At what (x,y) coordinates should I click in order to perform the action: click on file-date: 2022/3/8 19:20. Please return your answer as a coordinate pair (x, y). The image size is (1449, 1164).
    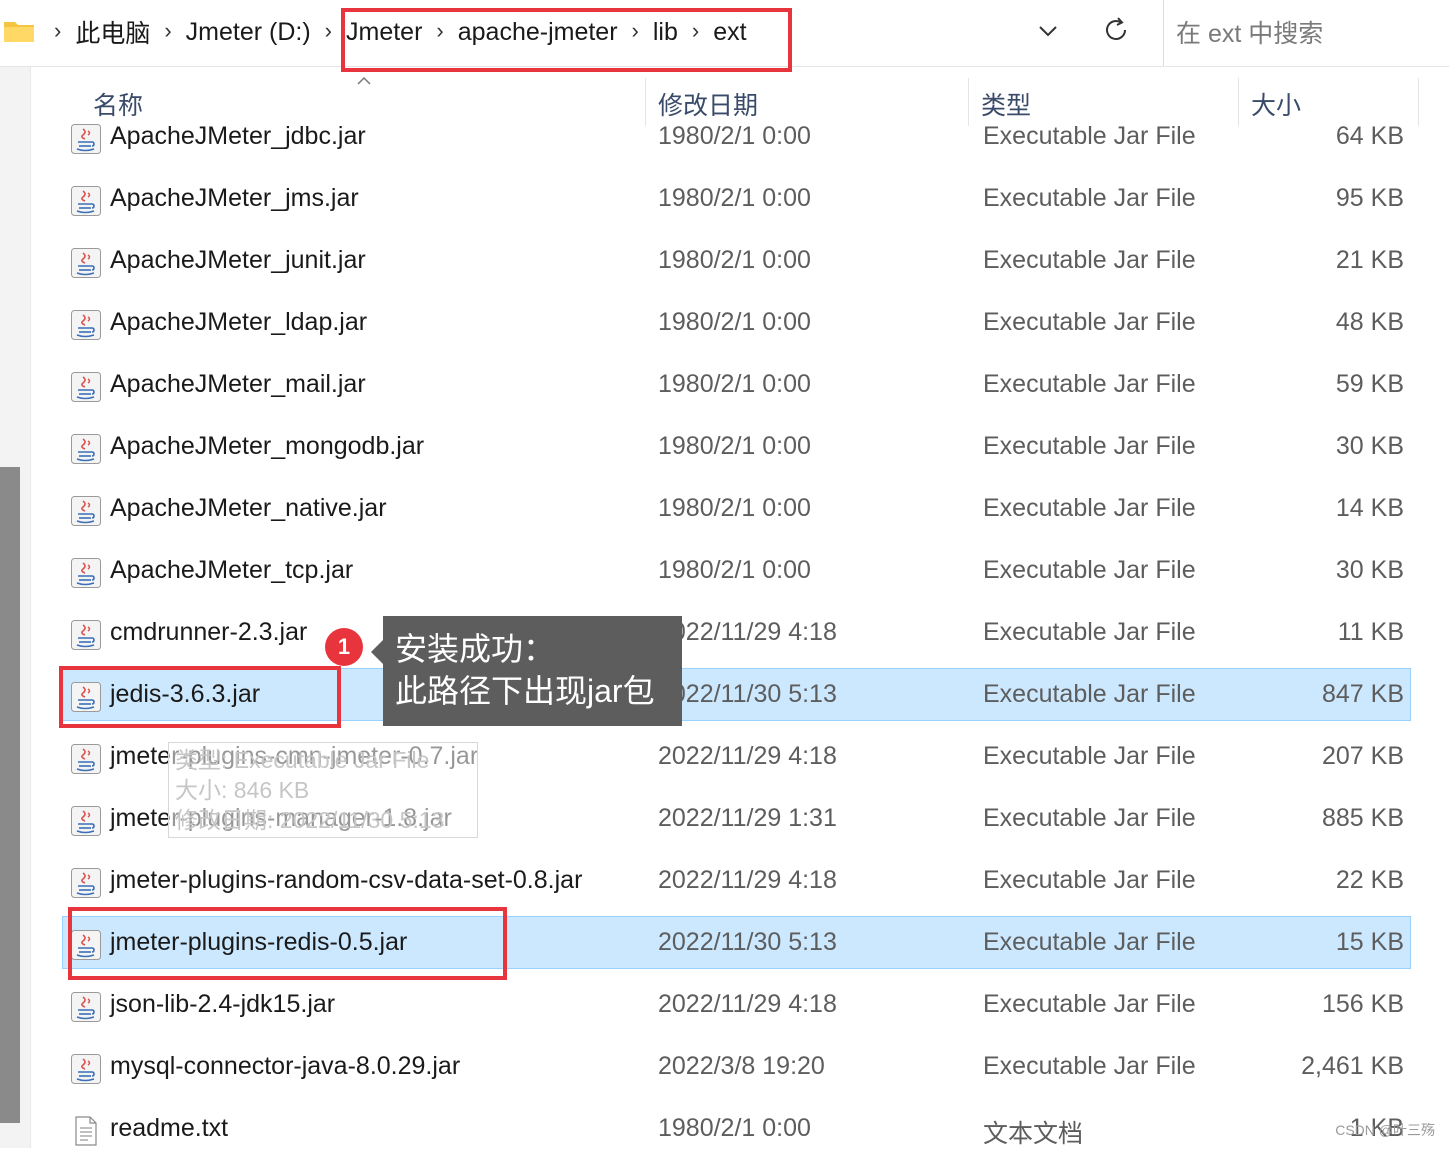
    Looking at the image, I should click on (741, 1066).